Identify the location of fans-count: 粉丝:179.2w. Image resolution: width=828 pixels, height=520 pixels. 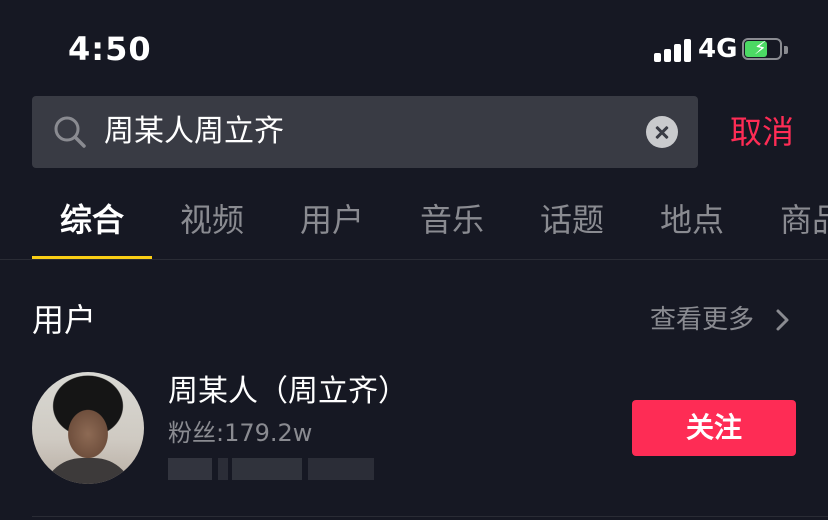
(240, 433).